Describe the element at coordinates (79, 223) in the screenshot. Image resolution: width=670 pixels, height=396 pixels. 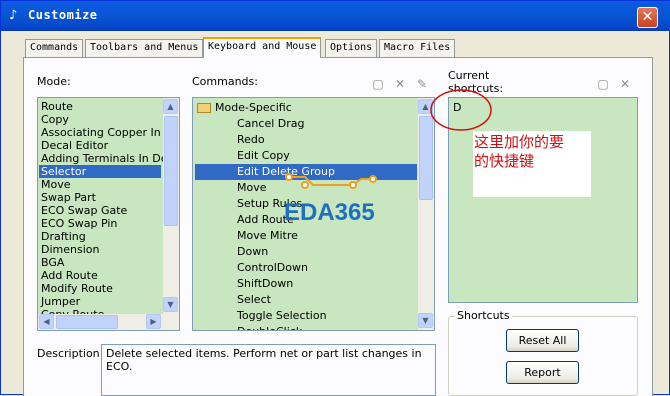
I see `mode-list-item: ECO Swap Pin` at that location.